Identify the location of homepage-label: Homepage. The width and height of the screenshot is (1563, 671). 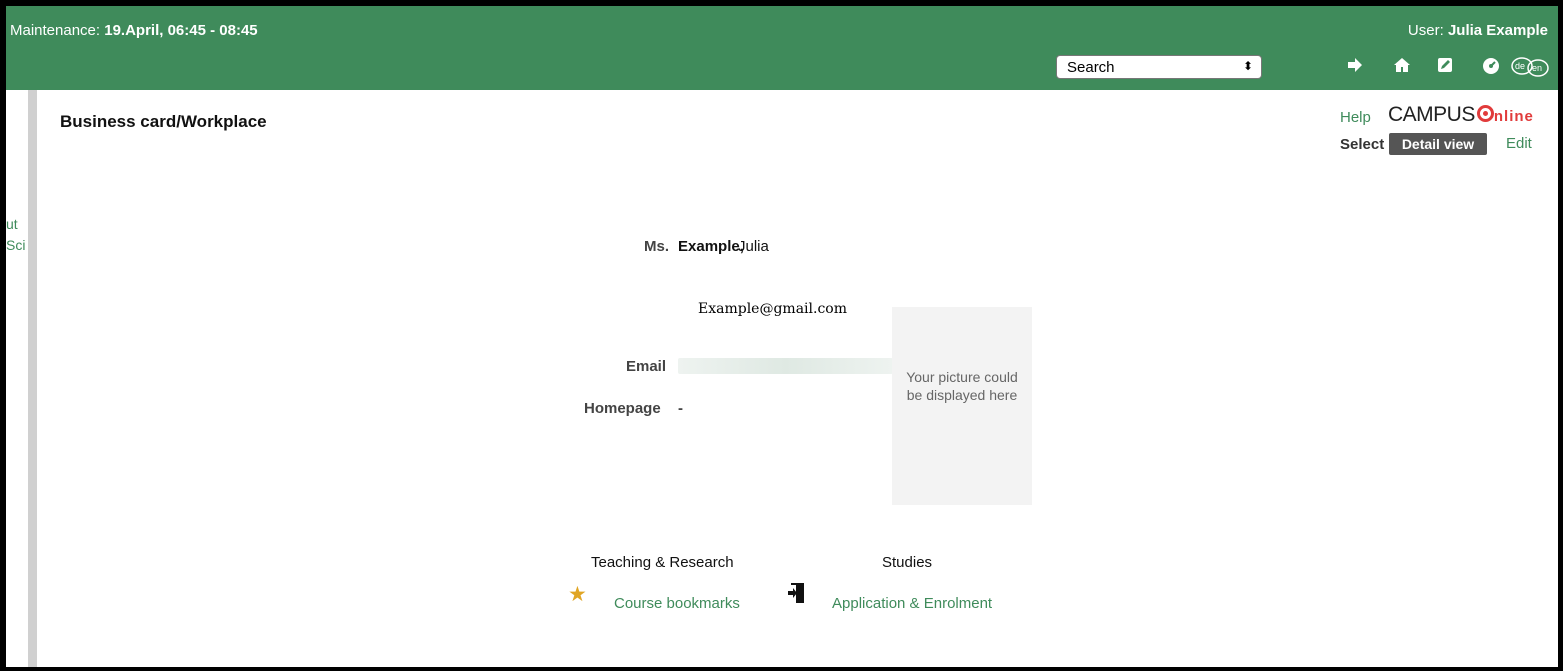
(622, 408).